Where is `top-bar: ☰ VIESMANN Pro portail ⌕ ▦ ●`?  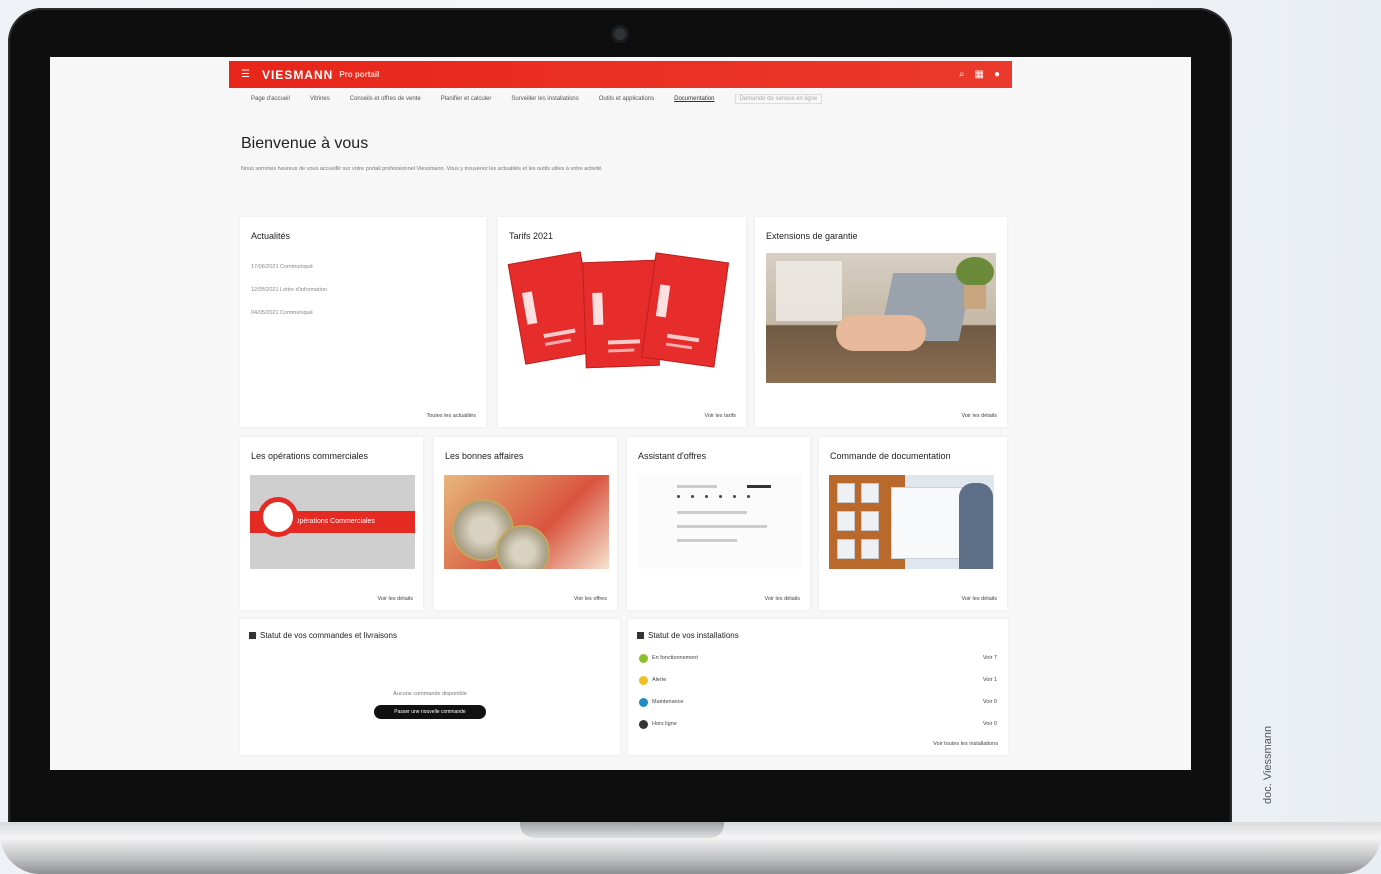
top-bar: ☰ VIESMANN Pro portail ⌕ ▦ ● is located at coordinates (620, 74).